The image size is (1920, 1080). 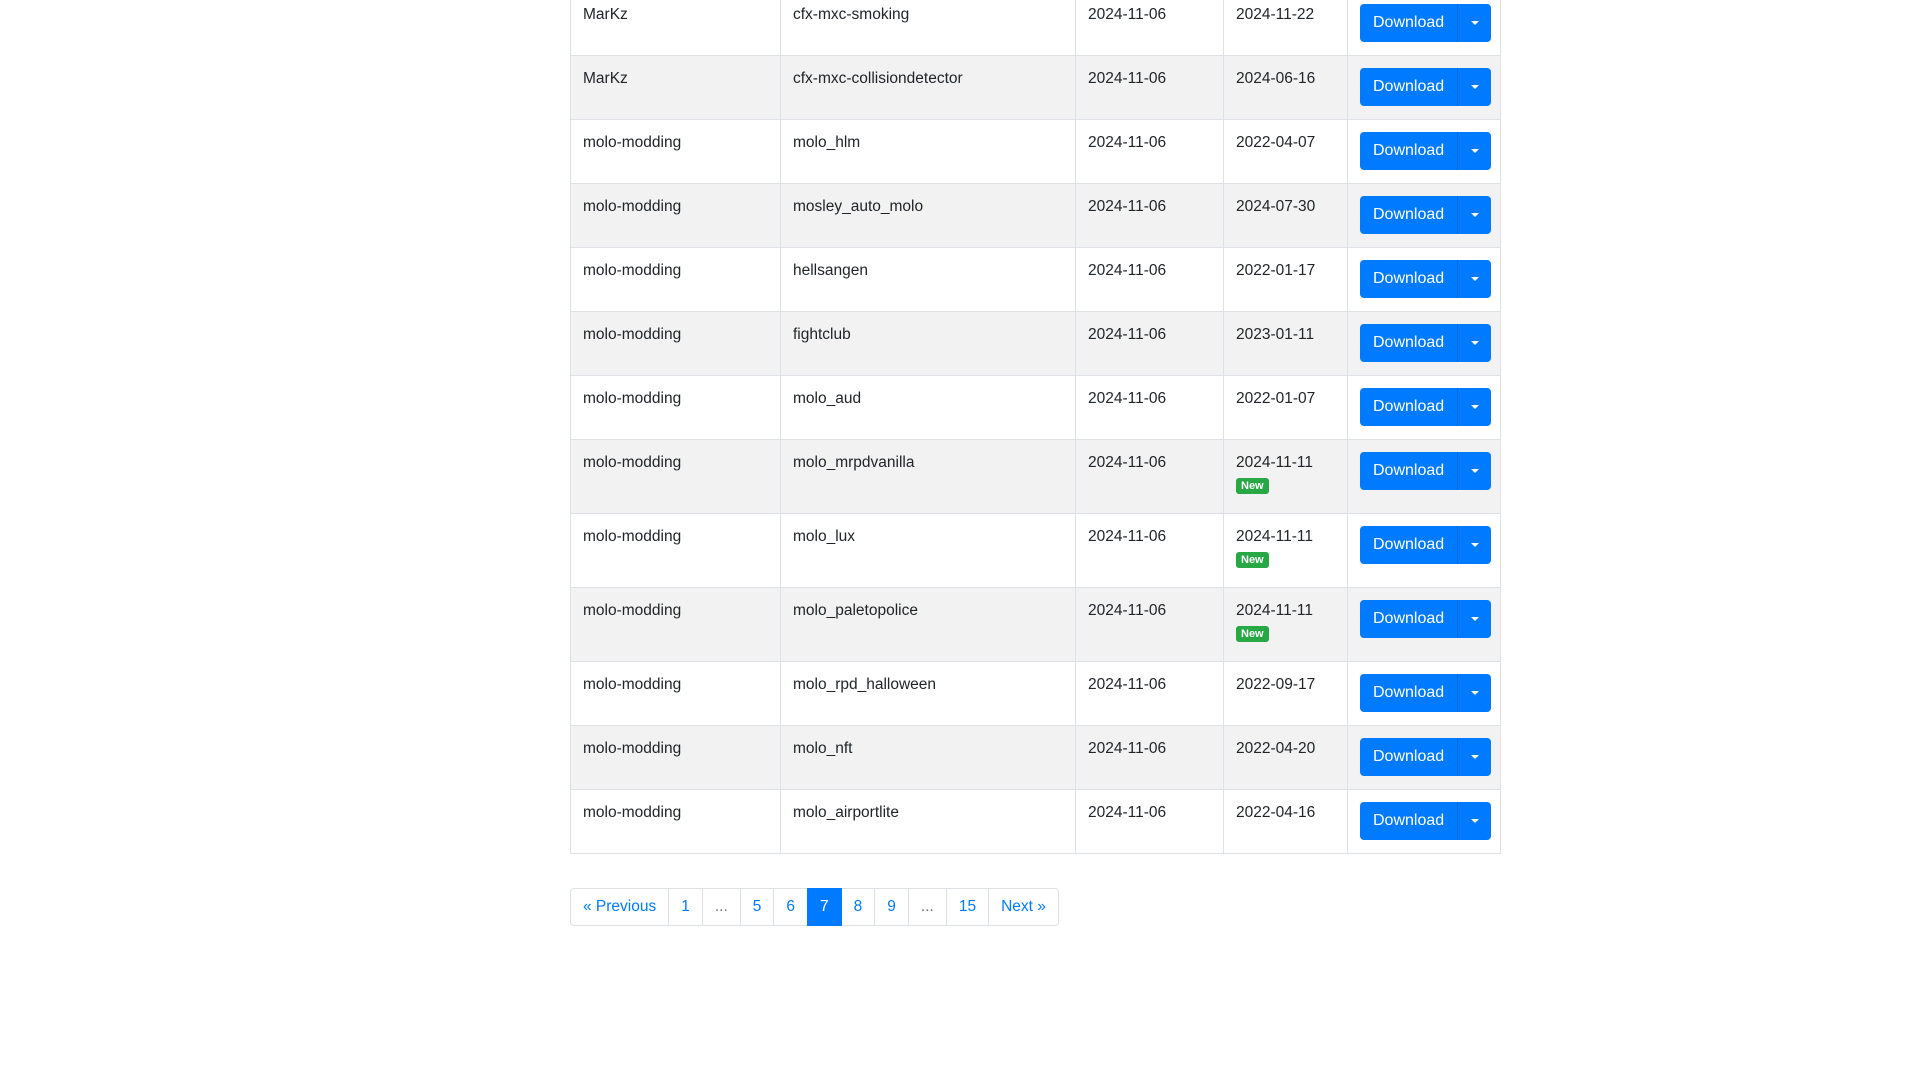 I want to click on updated-date-cell: 2022-04-07, so click(x=1285, y=151).